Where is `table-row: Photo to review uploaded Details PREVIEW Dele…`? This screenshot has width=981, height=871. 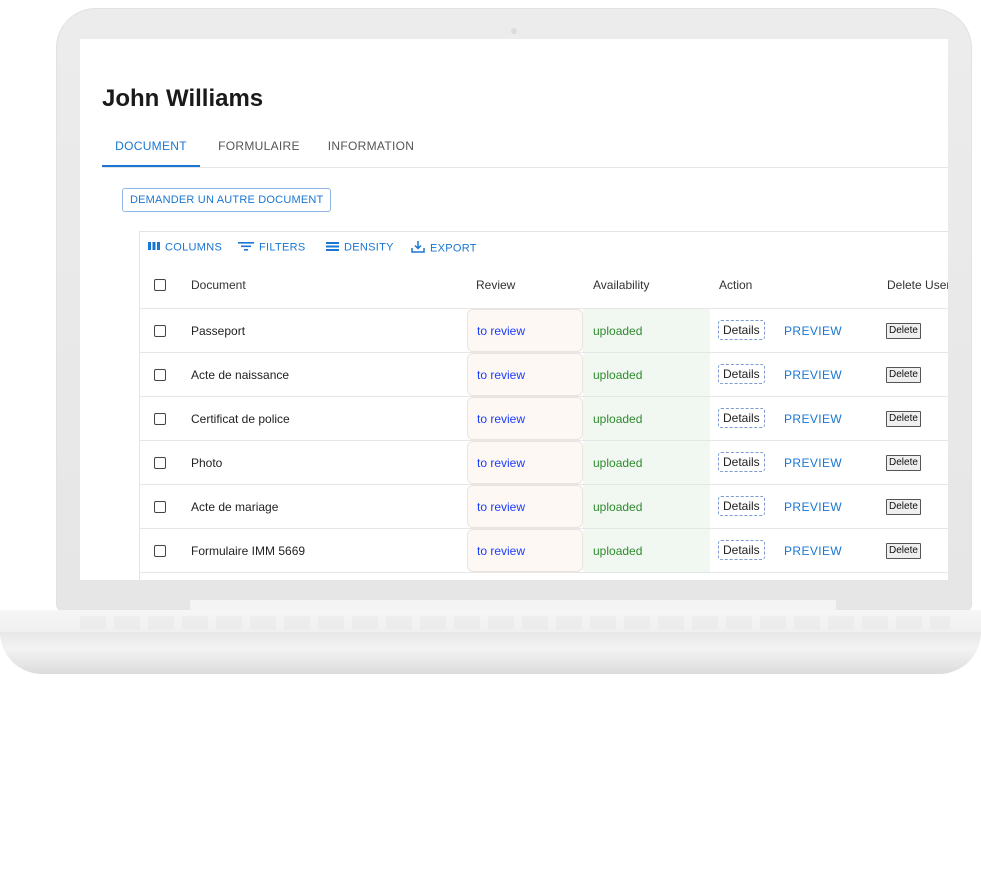 table-row: Photo to review uploaded Details PREVIEW Dele… is located at coordinates (544, 463).